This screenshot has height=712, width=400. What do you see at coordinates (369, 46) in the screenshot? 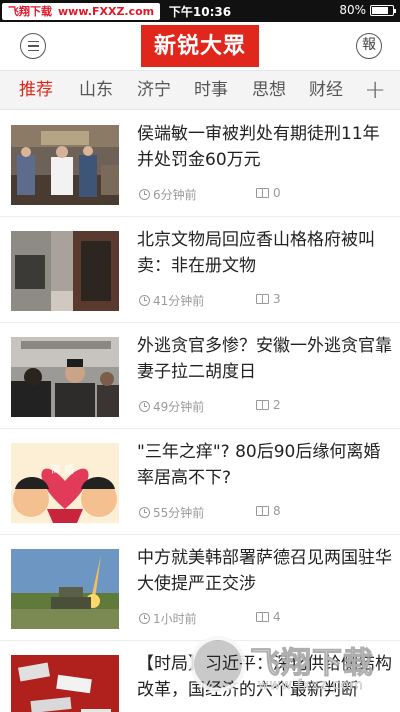
I see `newspaper-icon: 報` at bounding box center [369, 46].